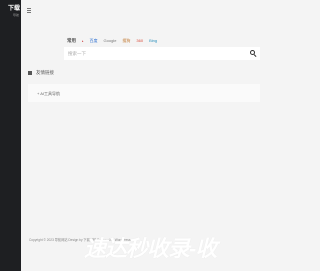  What do you see at coordinates (30, 73) in the screenshot?
I see `bookmark-icon` at bounding box center [30, 73].